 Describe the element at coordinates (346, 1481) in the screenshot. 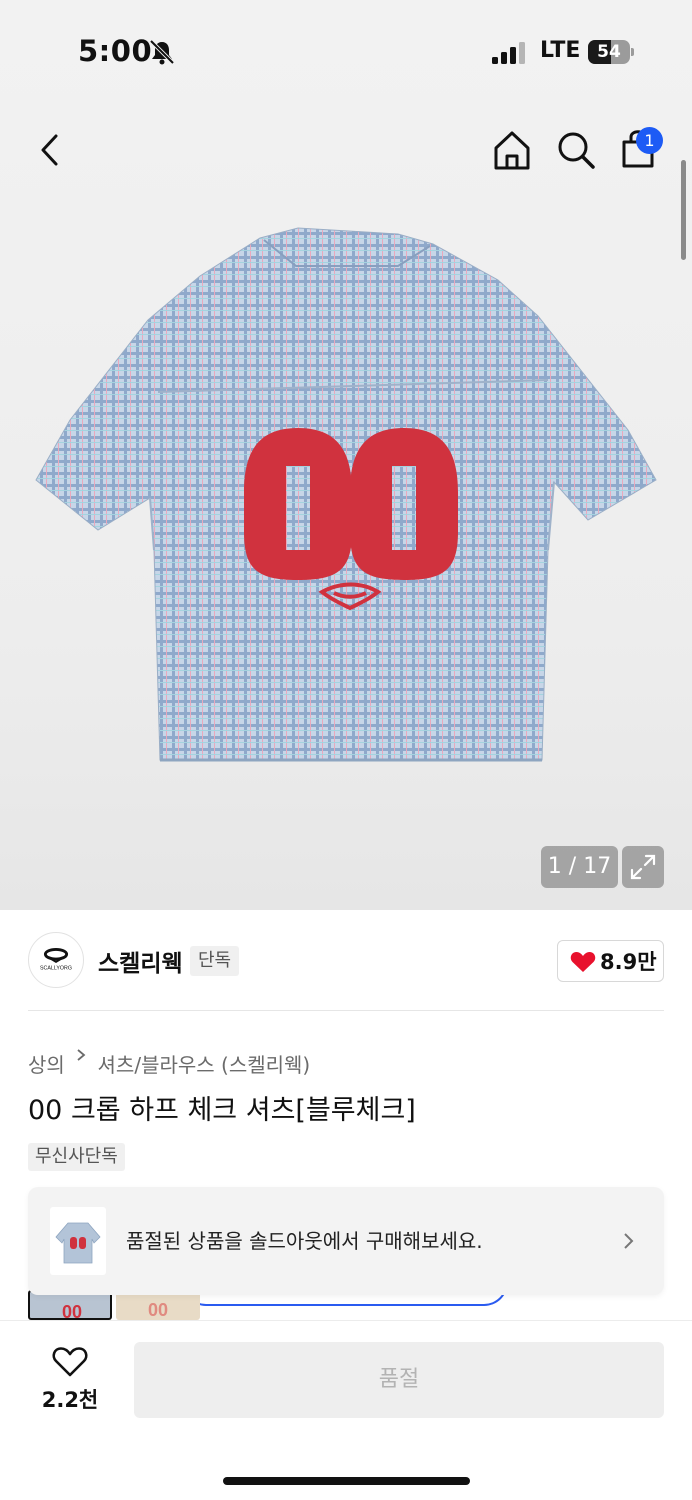

I see `home-indicator` at that location.